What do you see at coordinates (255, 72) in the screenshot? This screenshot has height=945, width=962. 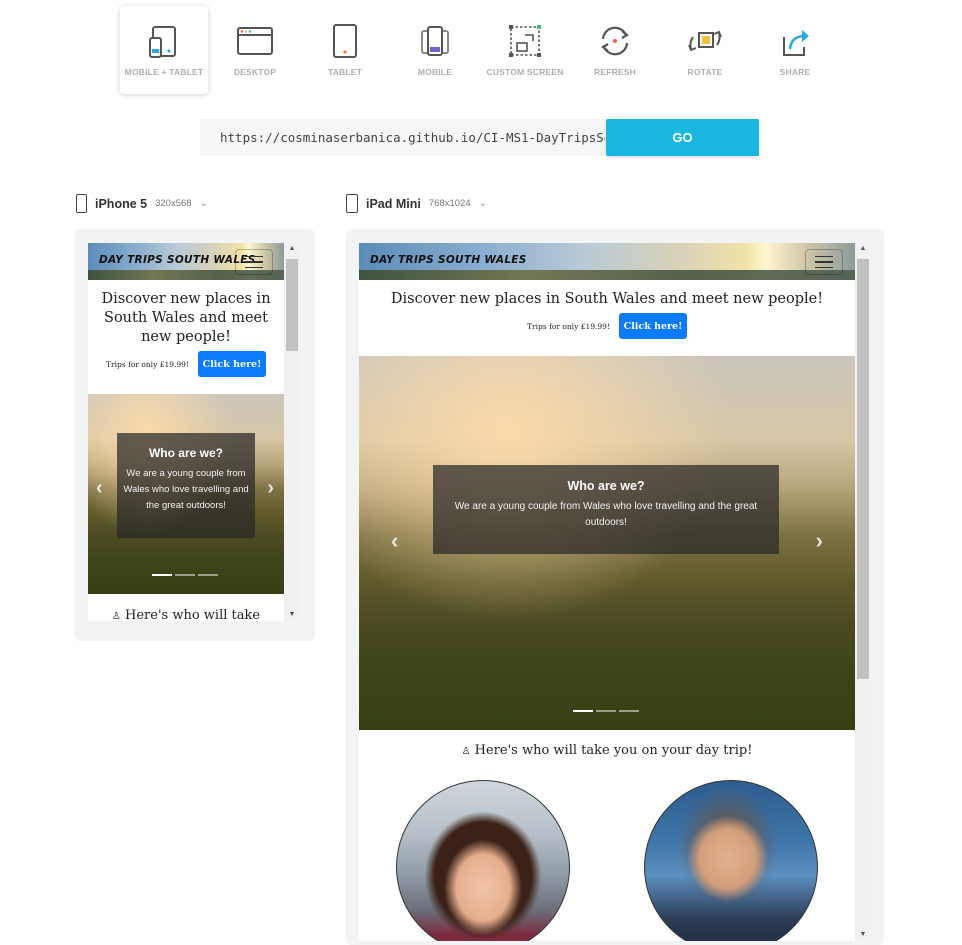 I see `tool-label: DESKTOP` at bounding box center [255, 72].